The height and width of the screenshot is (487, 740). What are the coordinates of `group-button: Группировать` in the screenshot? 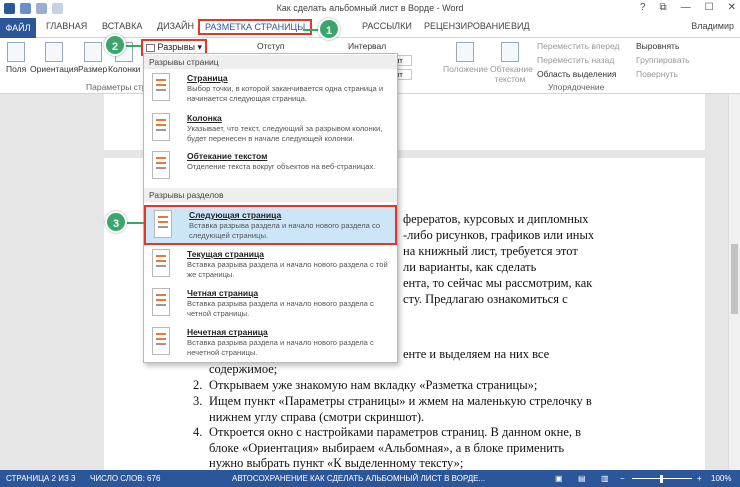 It's located at (663, 60).